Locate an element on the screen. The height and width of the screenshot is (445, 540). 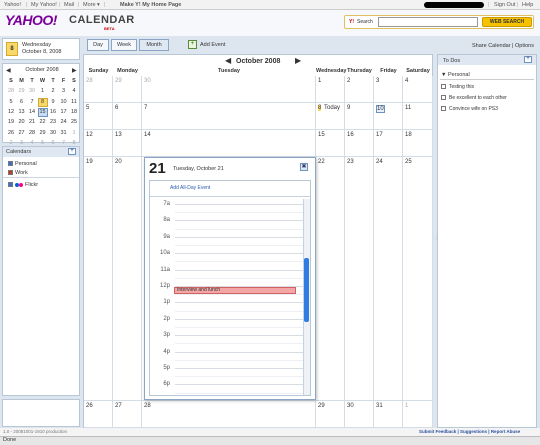
splitter-handle-icon: ⋮ is located at coordinates (436, 238).